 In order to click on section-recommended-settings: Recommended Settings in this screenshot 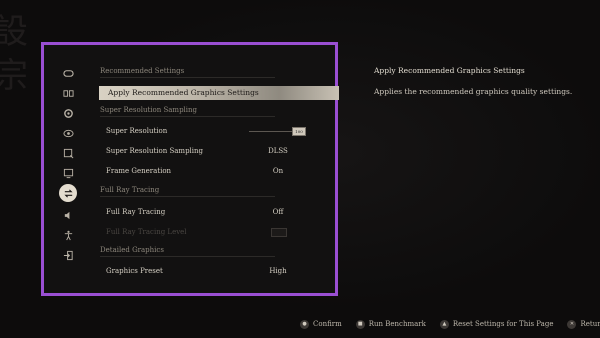, I will do `click(187, 72)`.